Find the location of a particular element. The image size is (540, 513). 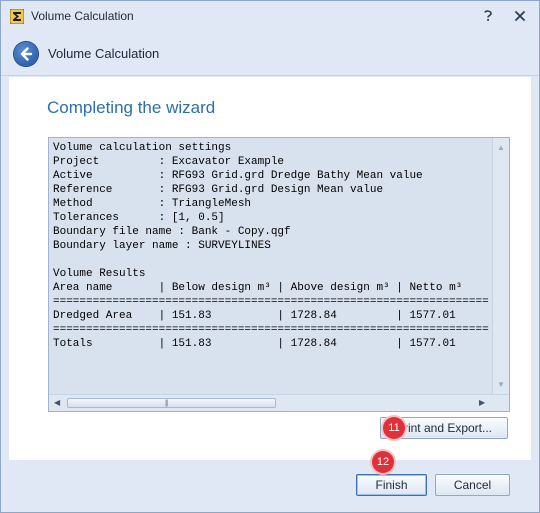

grip-icon: ||| is located at coordinates (167, 403).